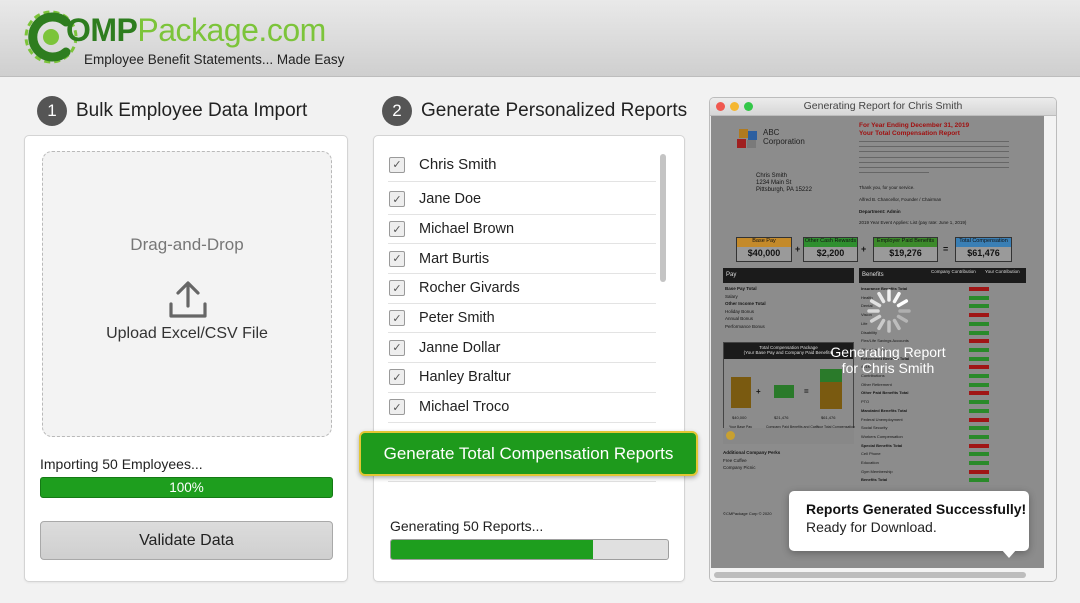 Image resolution: width=1080 pixels, height=603 pixels. I want to click on report-horizontal-scrollbar, so click(883, 574).